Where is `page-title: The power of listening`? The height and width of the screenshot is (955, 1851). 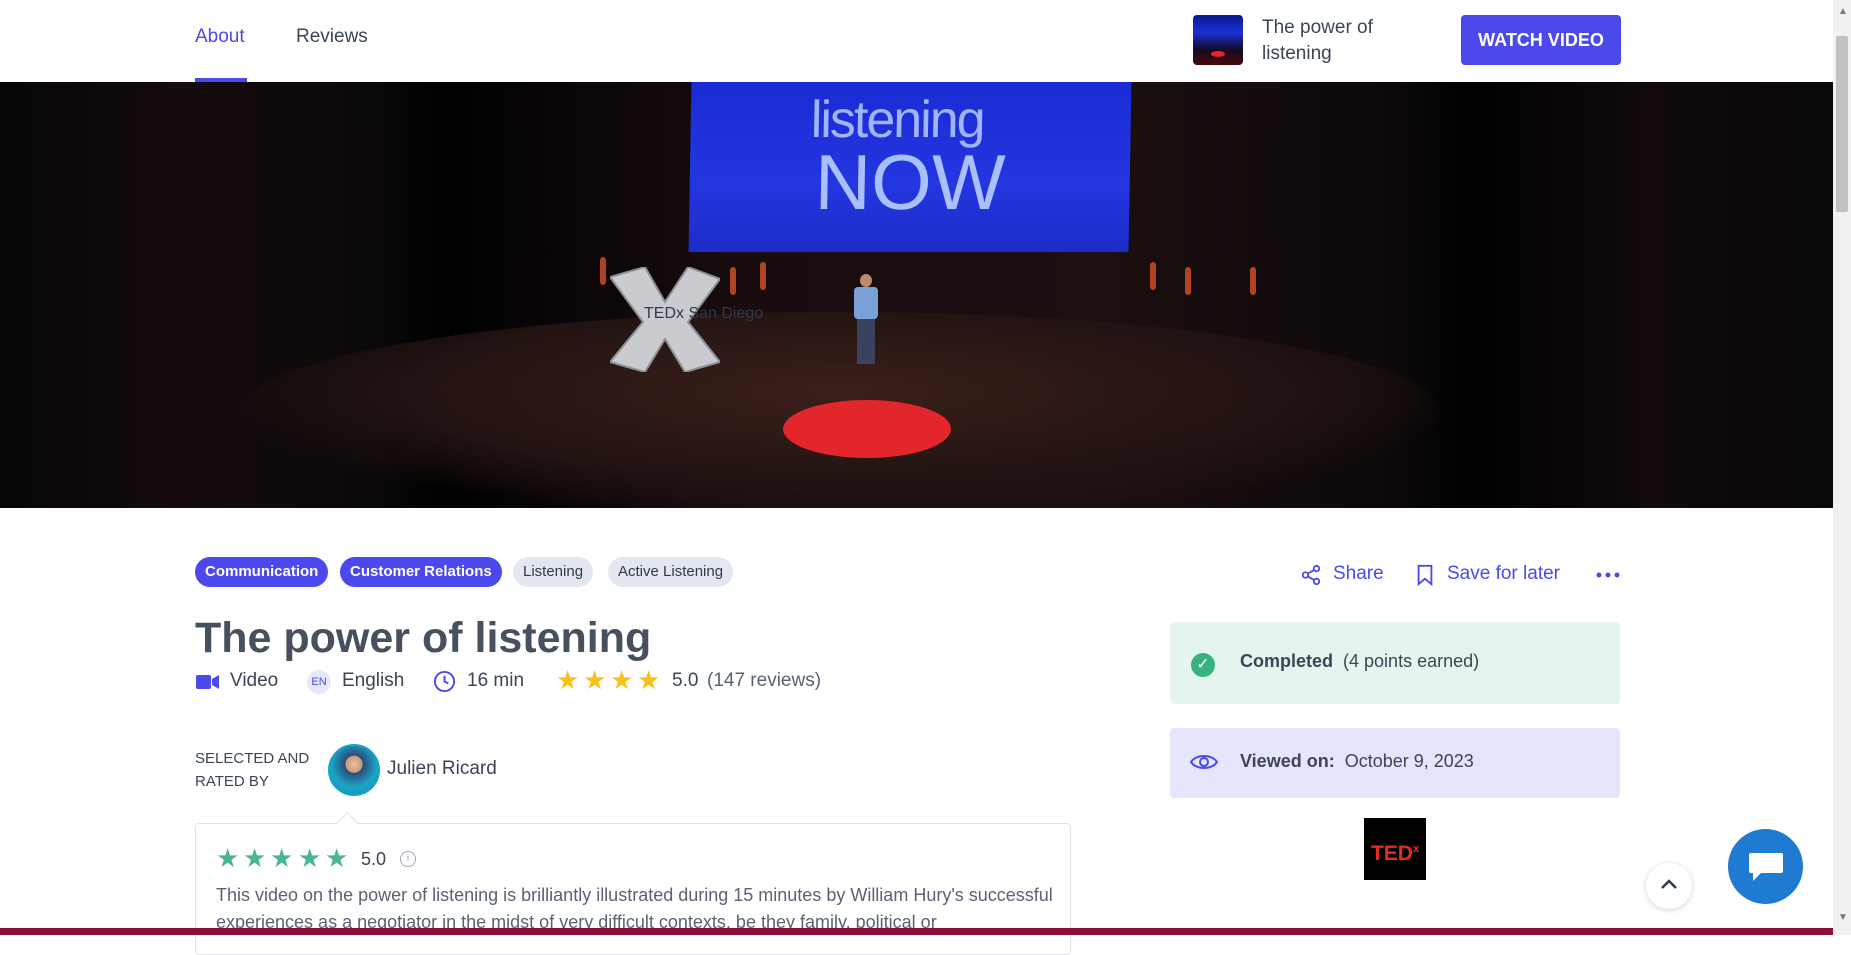 page-title: The power of listening is located at coordinates (423, 638).